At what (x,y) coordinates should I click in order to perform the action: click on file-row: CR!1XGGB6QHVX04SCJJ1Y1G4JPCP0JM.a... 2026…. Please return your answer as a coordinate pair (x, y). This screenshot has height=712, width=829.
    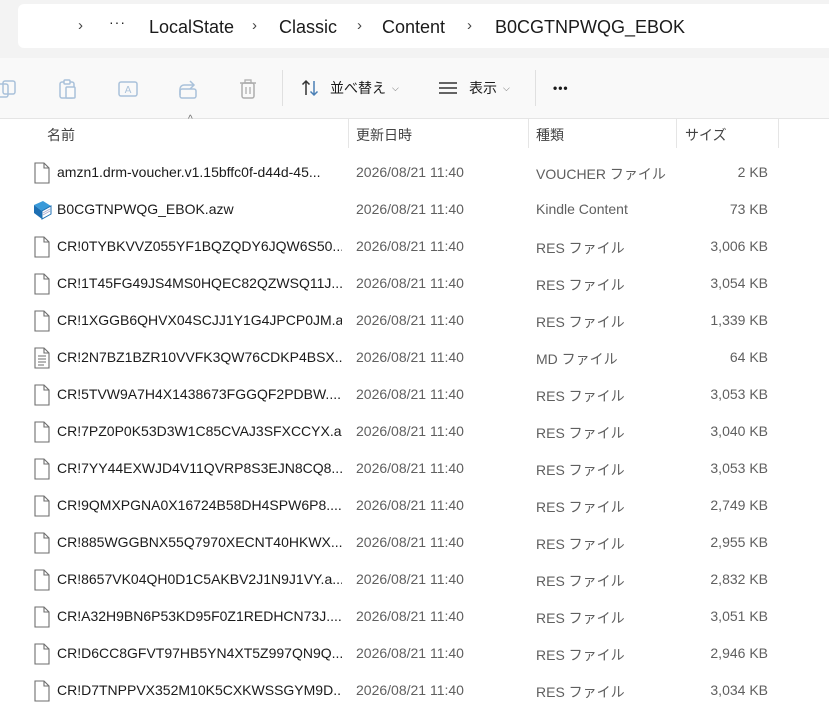
    Looking at the image, I should click on (414, 320).